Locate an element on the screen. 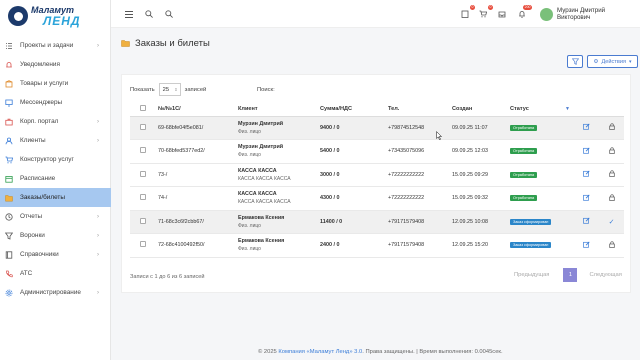 This screenshot has width=640, height=360. search-input is located at coordinates (298, 89).